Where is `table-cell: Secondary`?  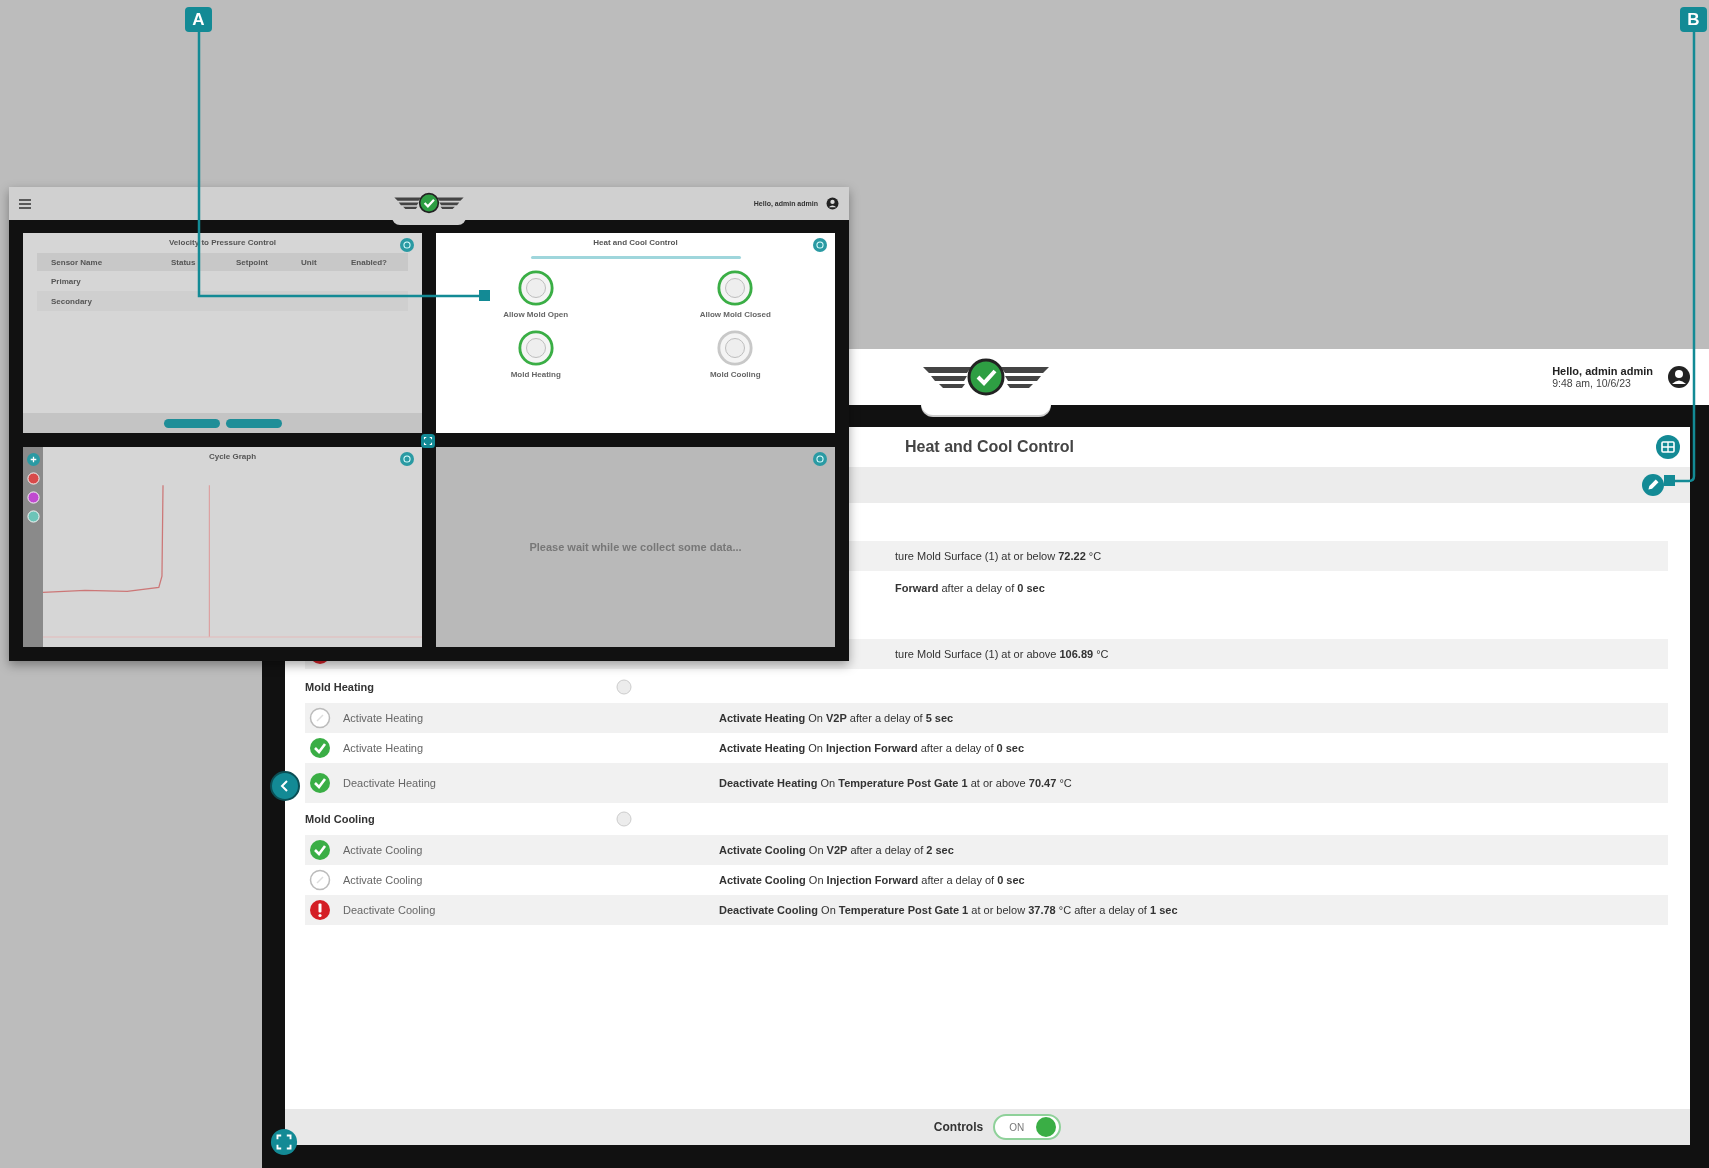 table-cell: Secondary is located at coordinates (71, 301).